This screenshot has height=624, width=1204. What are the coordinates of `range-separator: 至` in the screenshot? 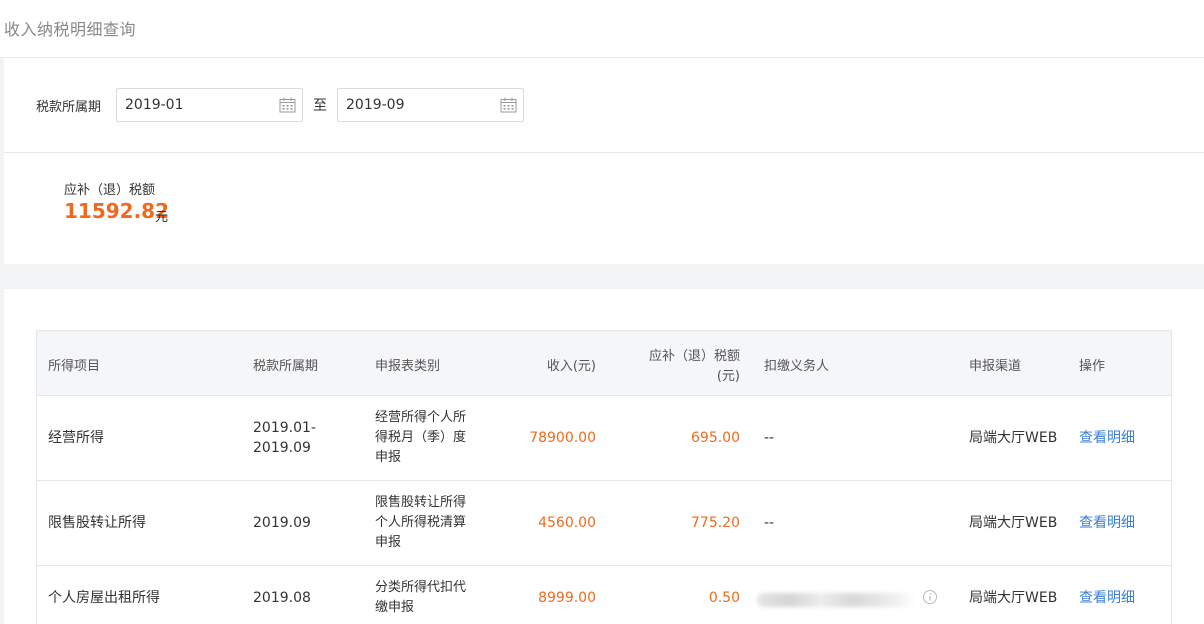 It's located at (320, 106).